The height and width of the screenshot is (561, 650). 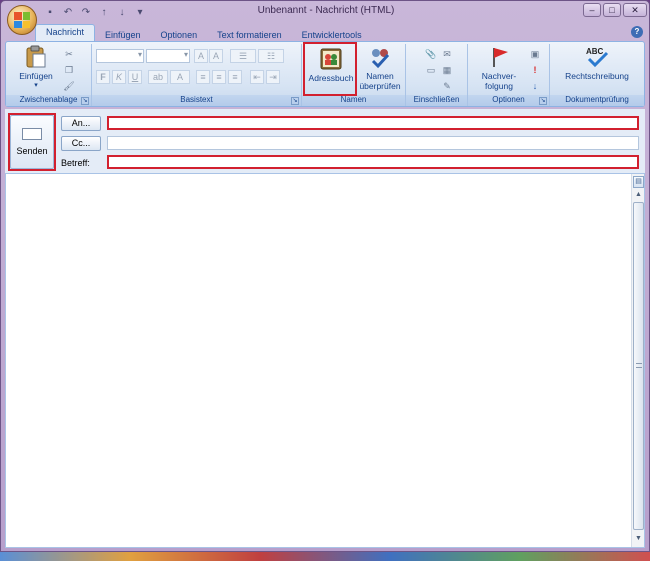 What do you see at coordinates (249, 35) in the screenshot?
I see `tab-text-formatieren: Text formatieren` at bounding box center [249, 35].